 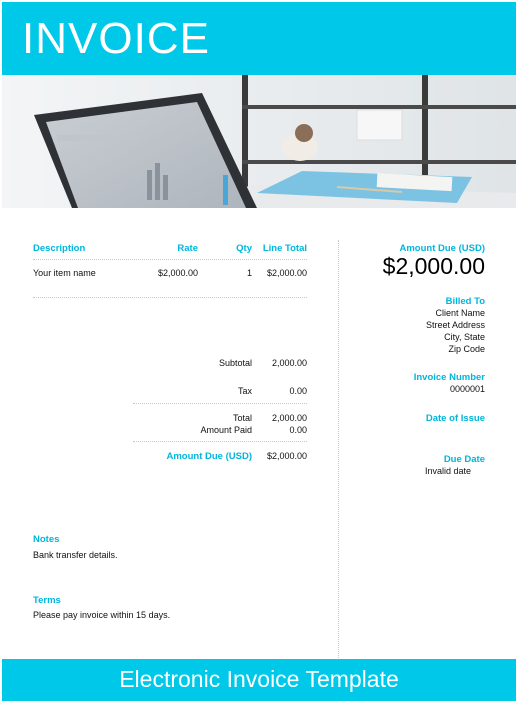 What do you see at coordinates (46, 539) in the screenshot?
I see `notes-label: Notes` at bounding box center [46, 539].